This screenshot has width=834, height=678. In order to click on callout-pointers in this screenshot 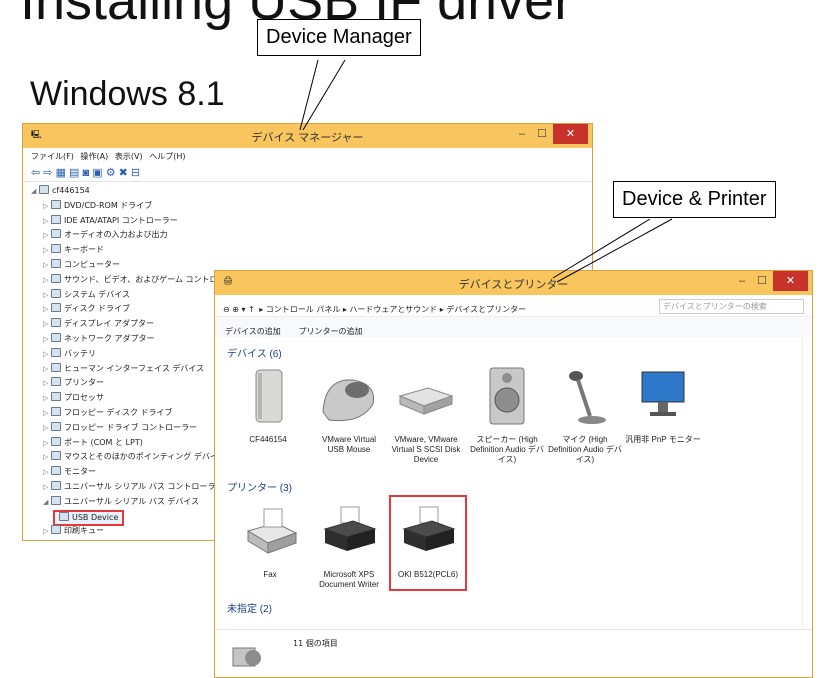, I will do `click(486, 171)`.